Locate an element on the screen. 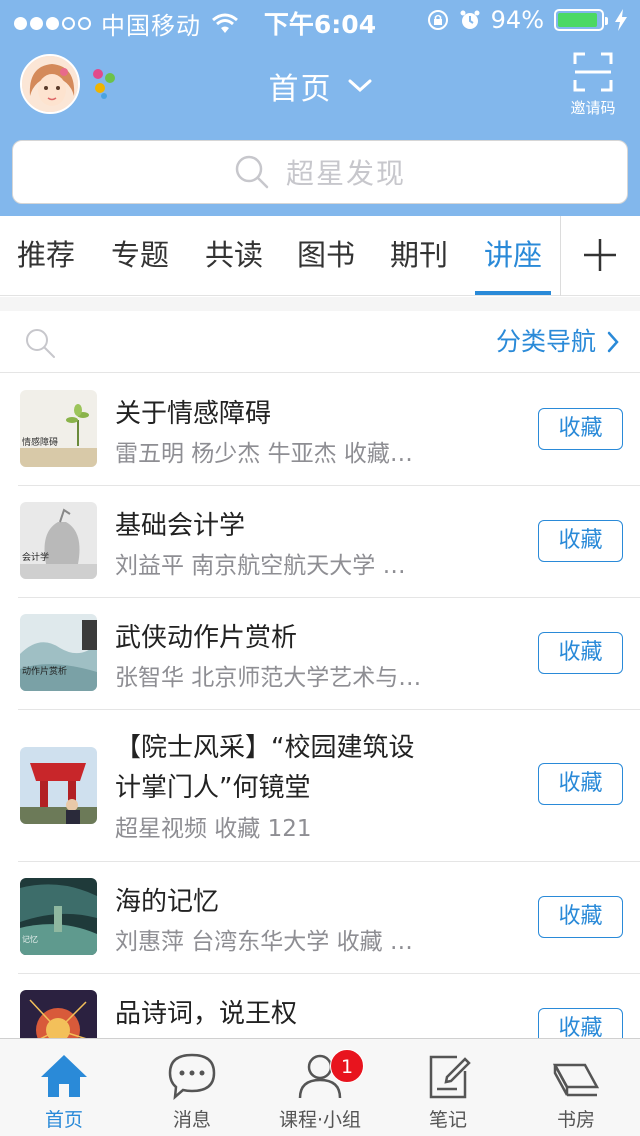  add-tab-button is located at coordinates (600, 256).